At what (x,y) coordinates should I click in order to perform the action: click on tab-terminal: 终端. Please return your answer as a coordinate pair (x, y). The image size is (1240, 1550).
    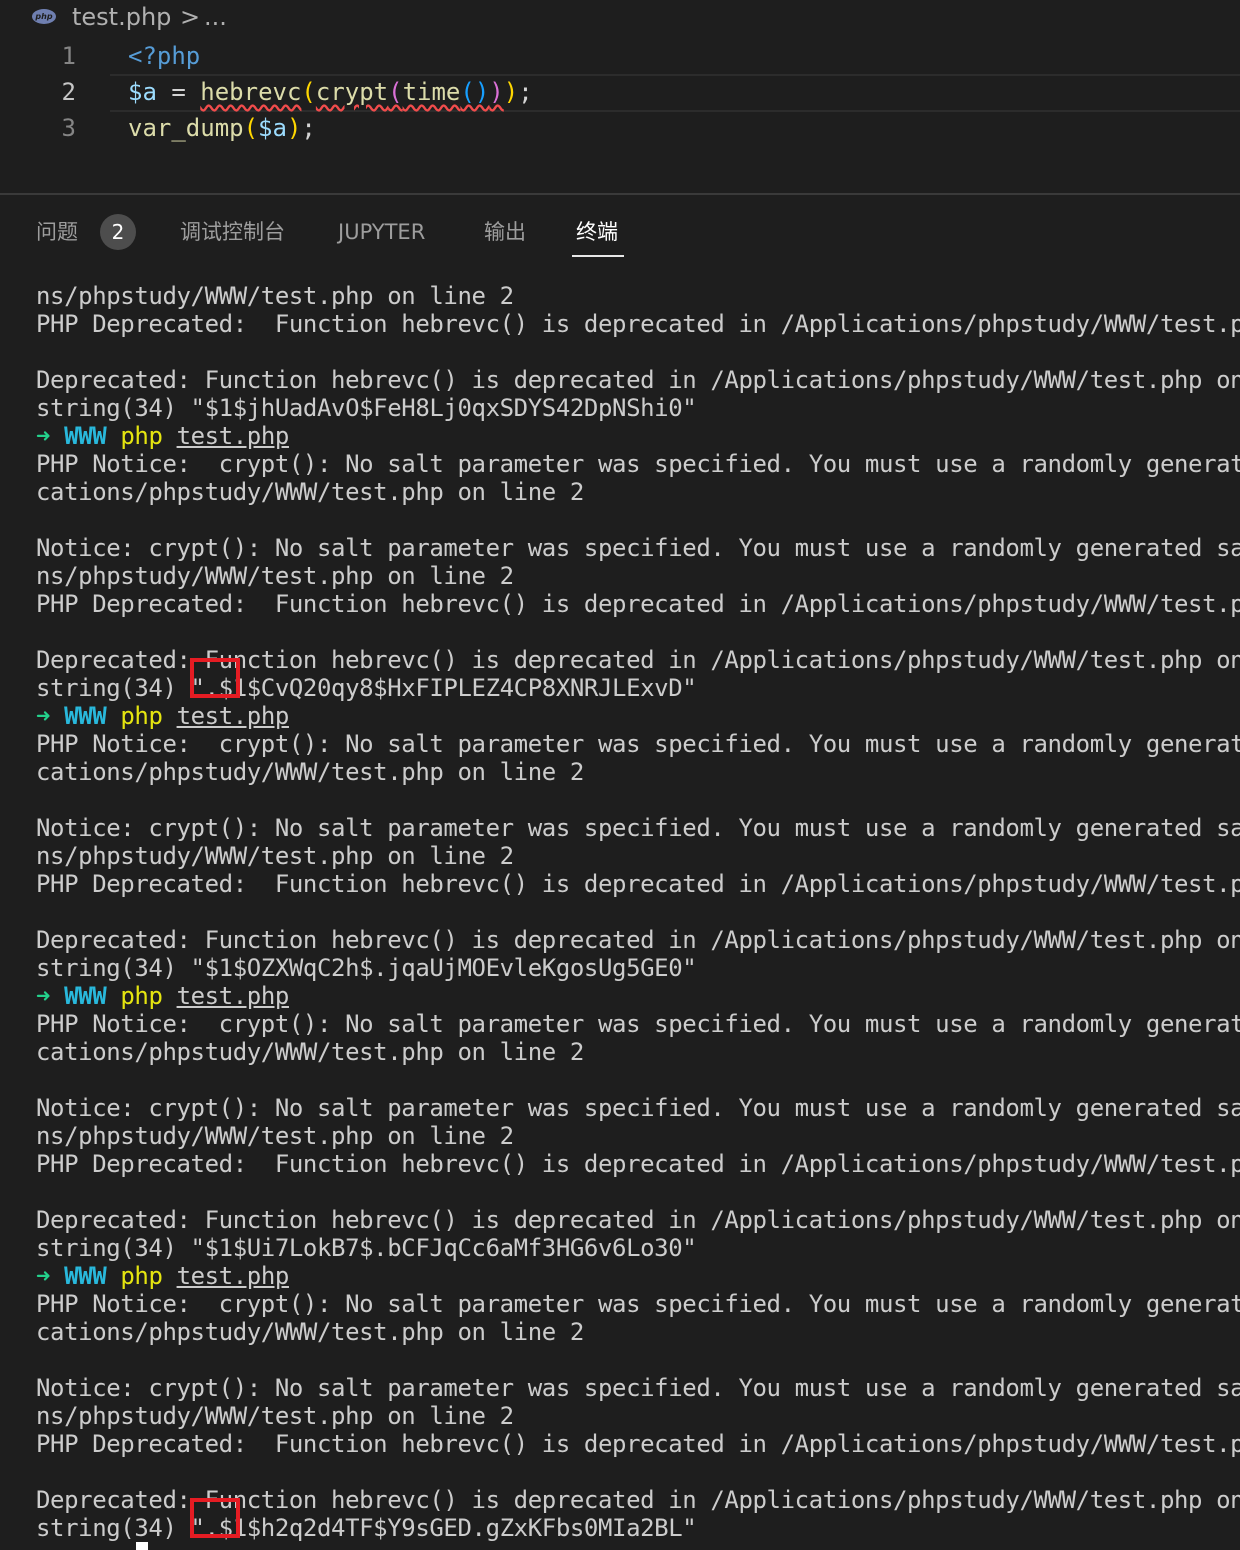
    Looking at the image, I should click on (597, 232).